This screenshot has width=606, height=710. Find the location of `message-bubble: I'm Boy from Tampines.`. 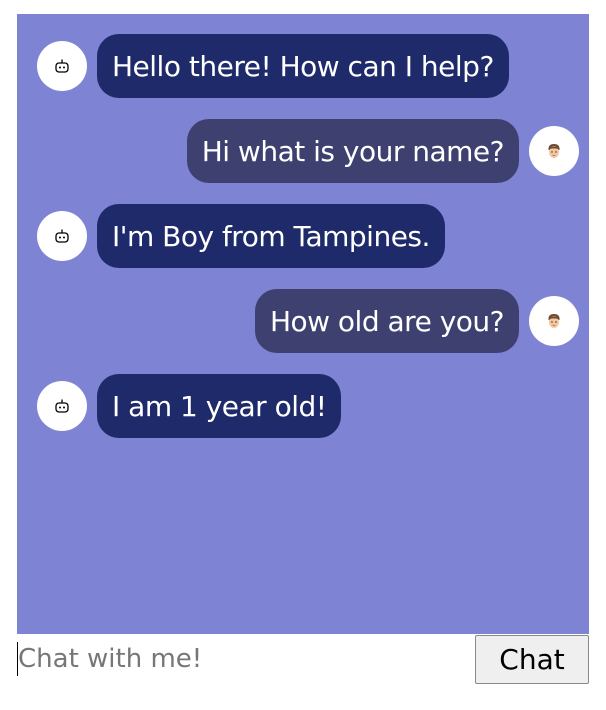

message-bubble: I'm Boy from Tampines. is located at coordinates (271, 236).